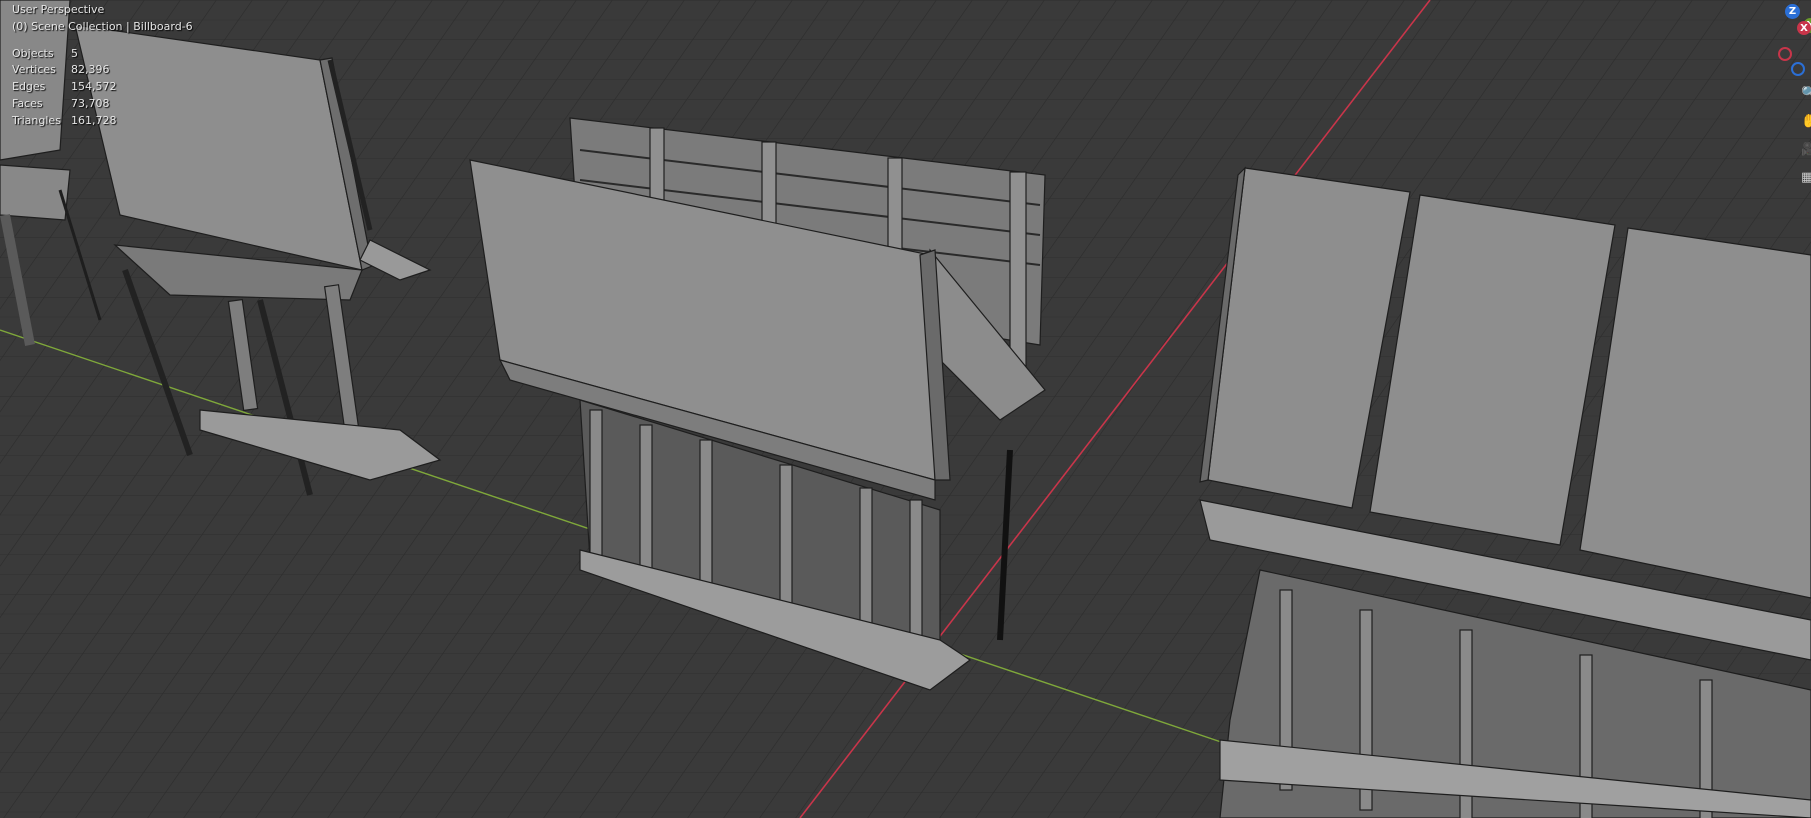 This screenshot has width=1811, height=818. What do you see at coordinates (1792, 11) in the screenshot?
I see `gizmo-z-axis: Z` at bounding box center [1792, 11].